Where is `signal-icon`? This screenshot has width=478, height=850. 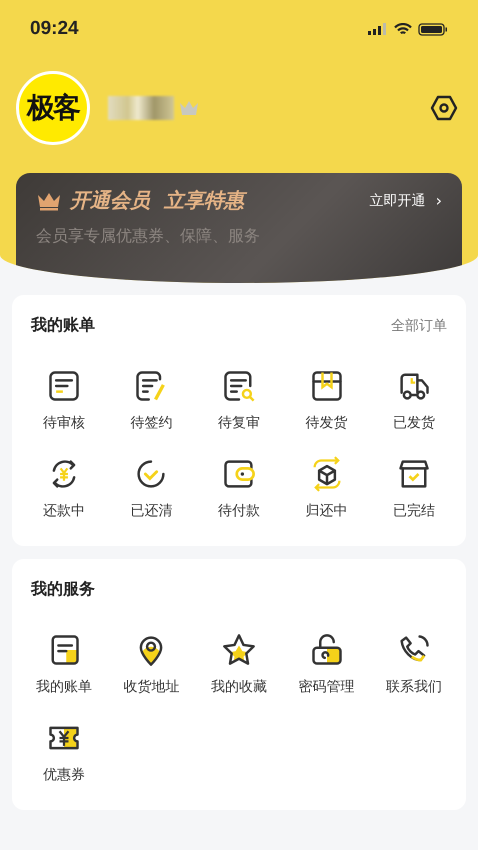 signal-icon is located at coordinates (378, 29).